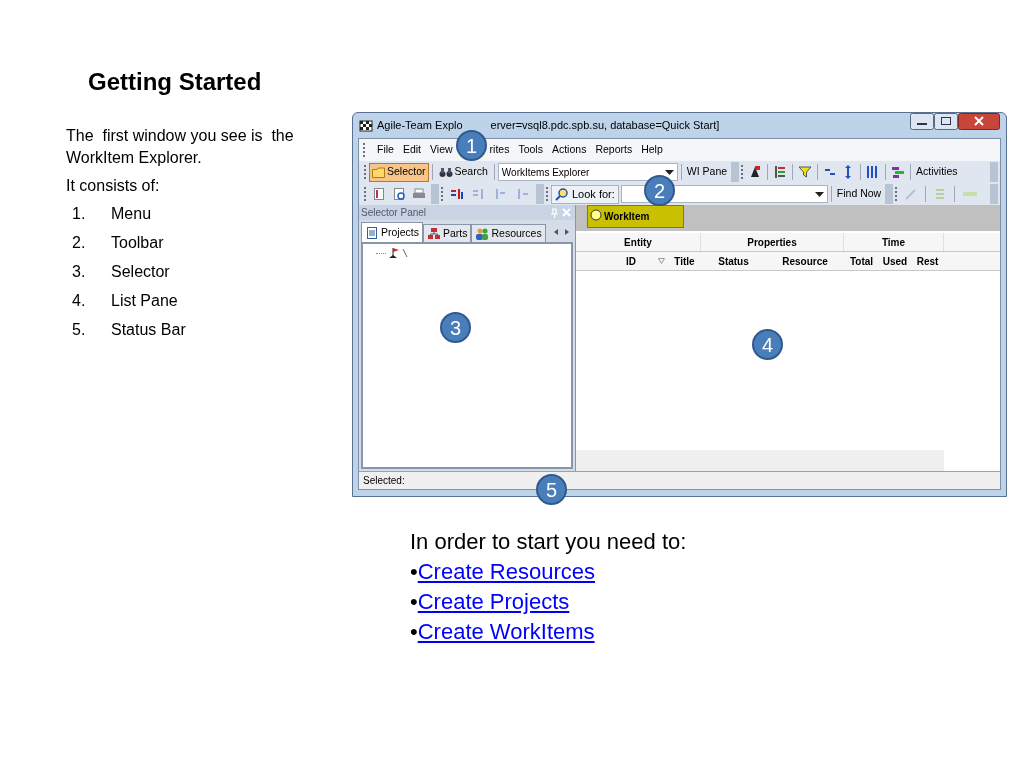 The image size is (1024, 768). I want to click on menu-item: Reports, so click(614, 150).